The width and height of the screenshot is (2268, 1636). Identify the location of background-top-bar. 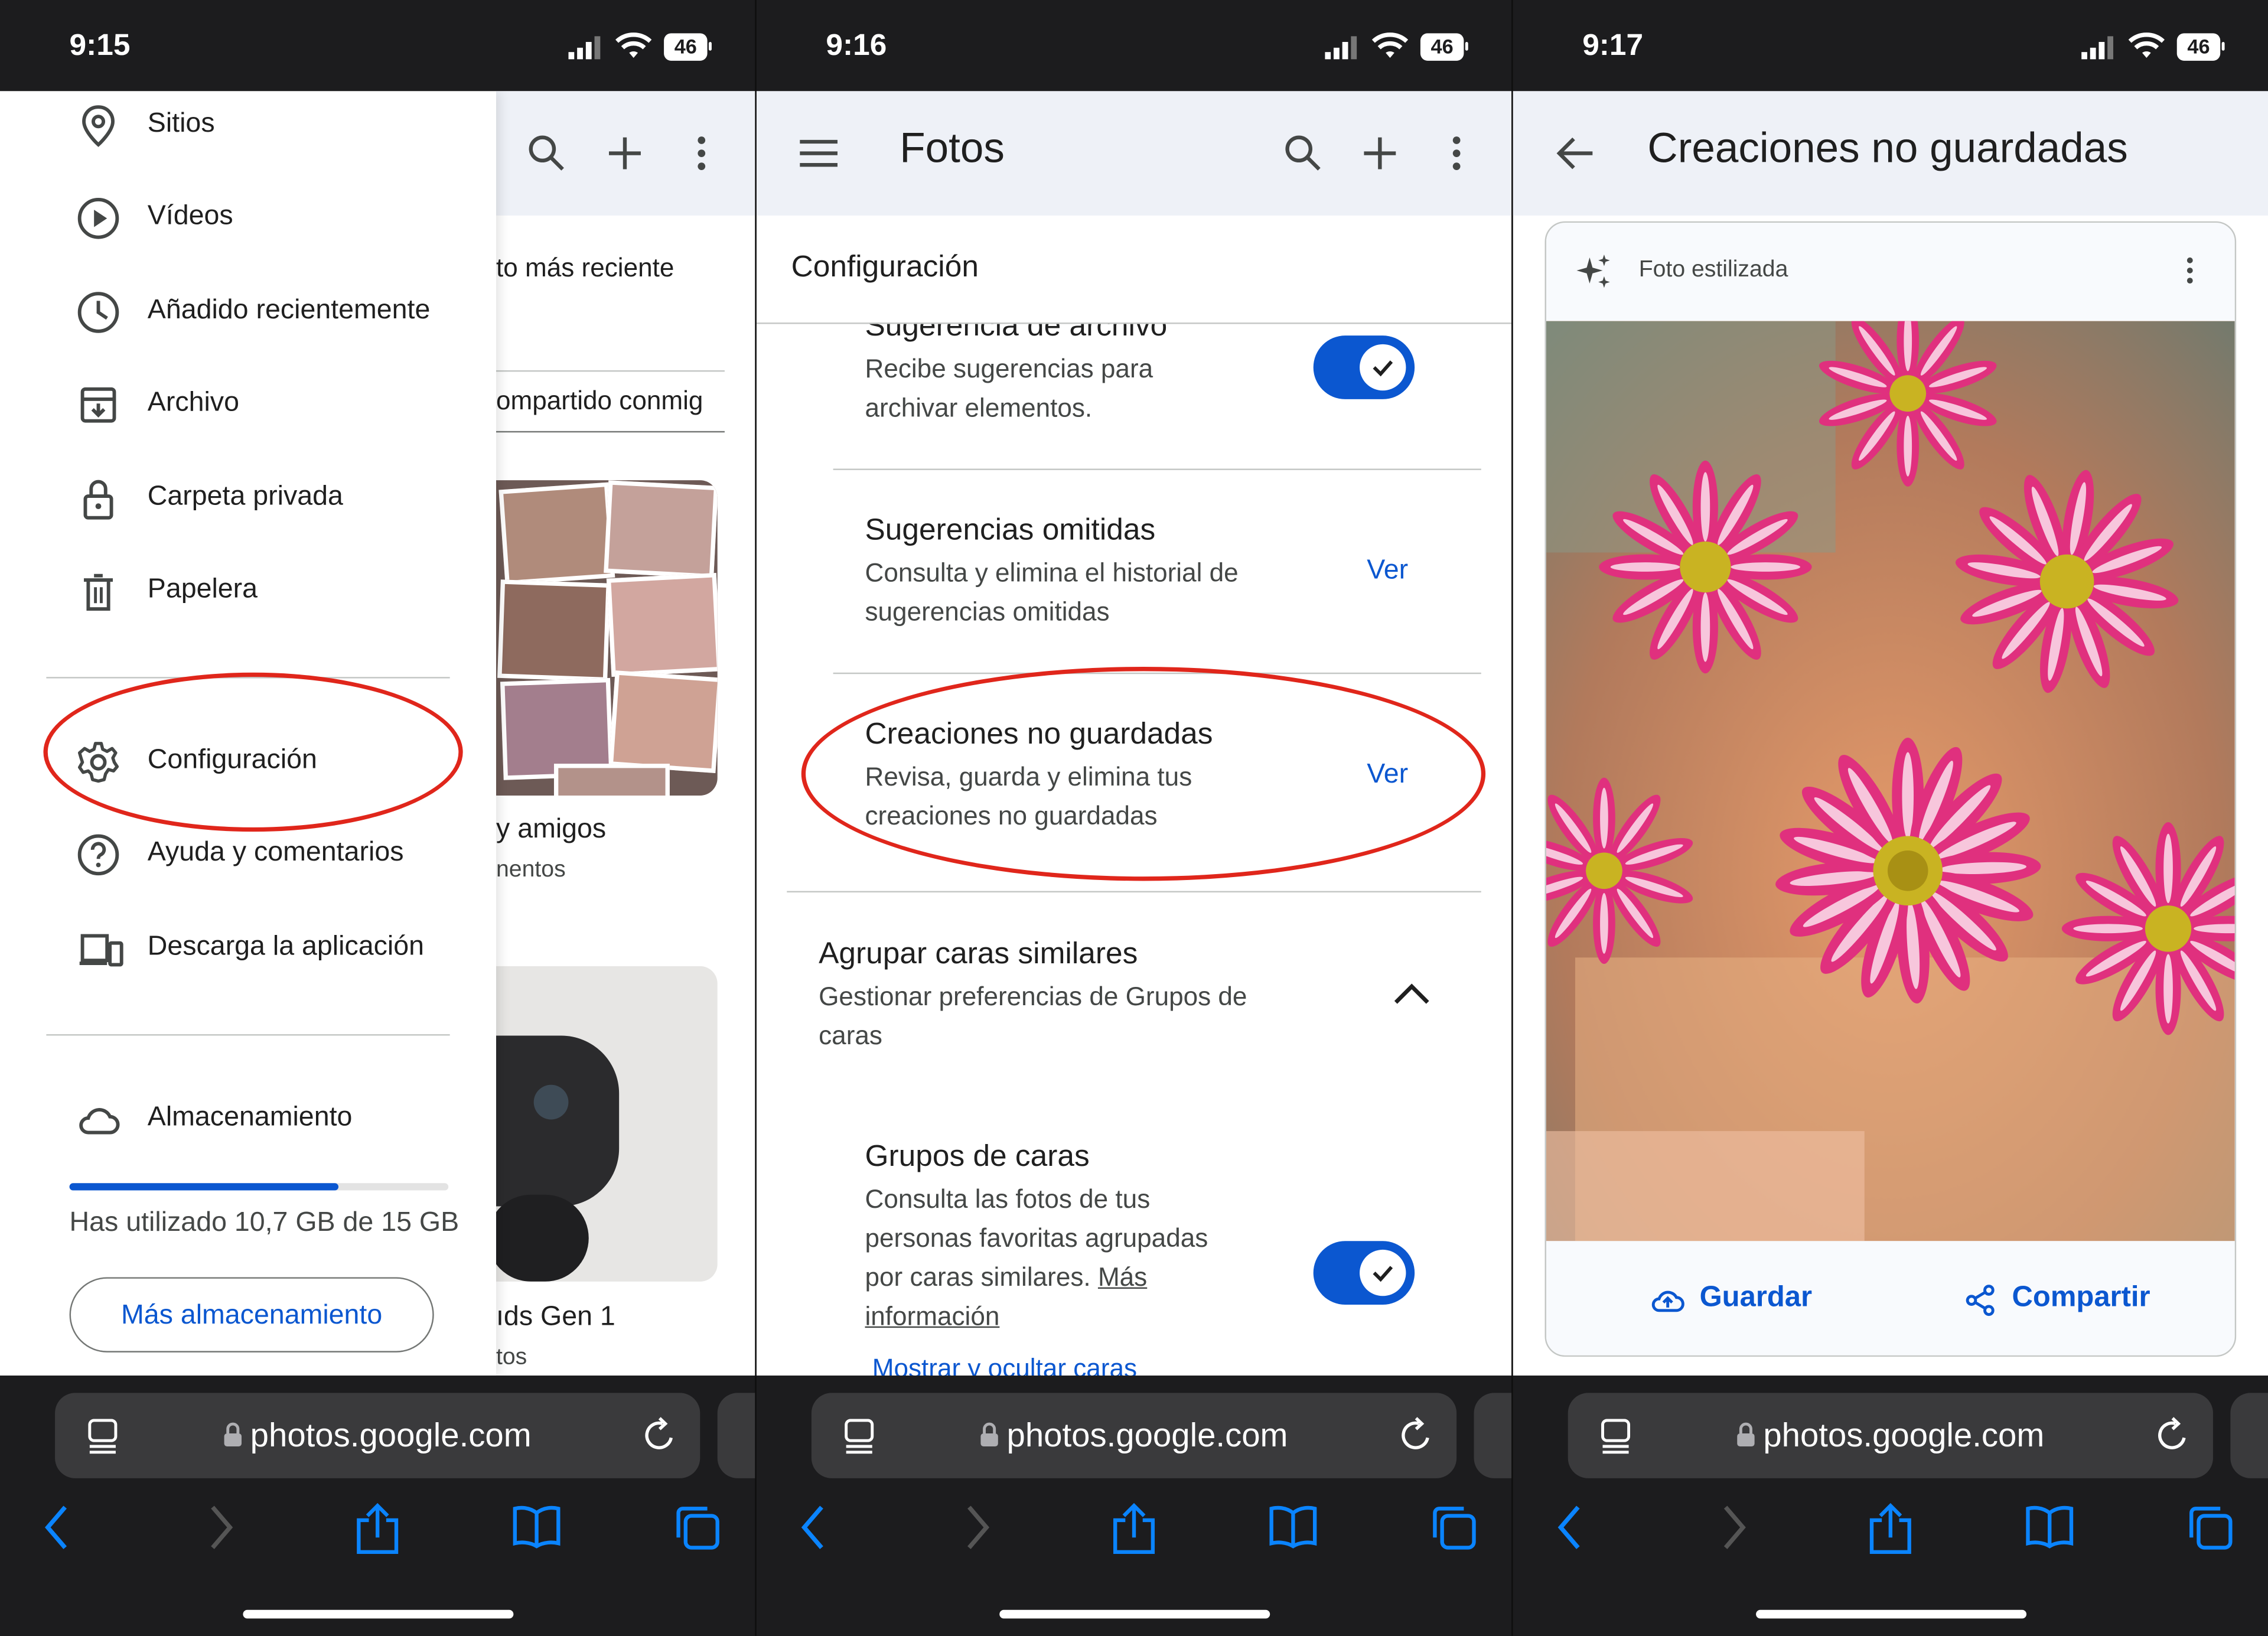
(625, 153).